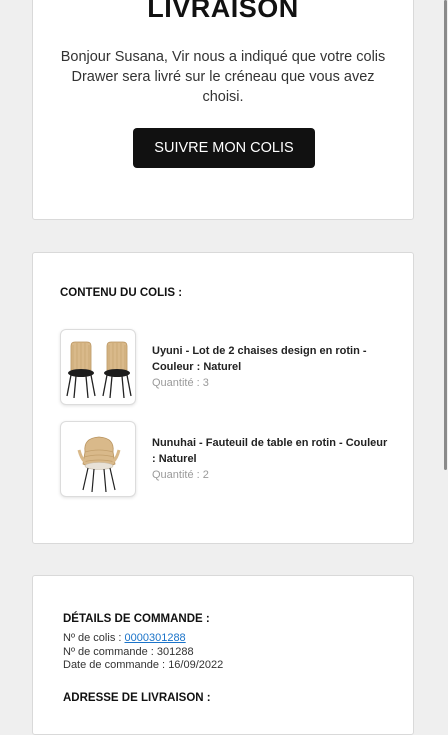 This screenshot has height=735, width=448. Describe the element at coordinates (108, 651) in the screenshot. I see `order-number-label: Nº de commande :` at that location.